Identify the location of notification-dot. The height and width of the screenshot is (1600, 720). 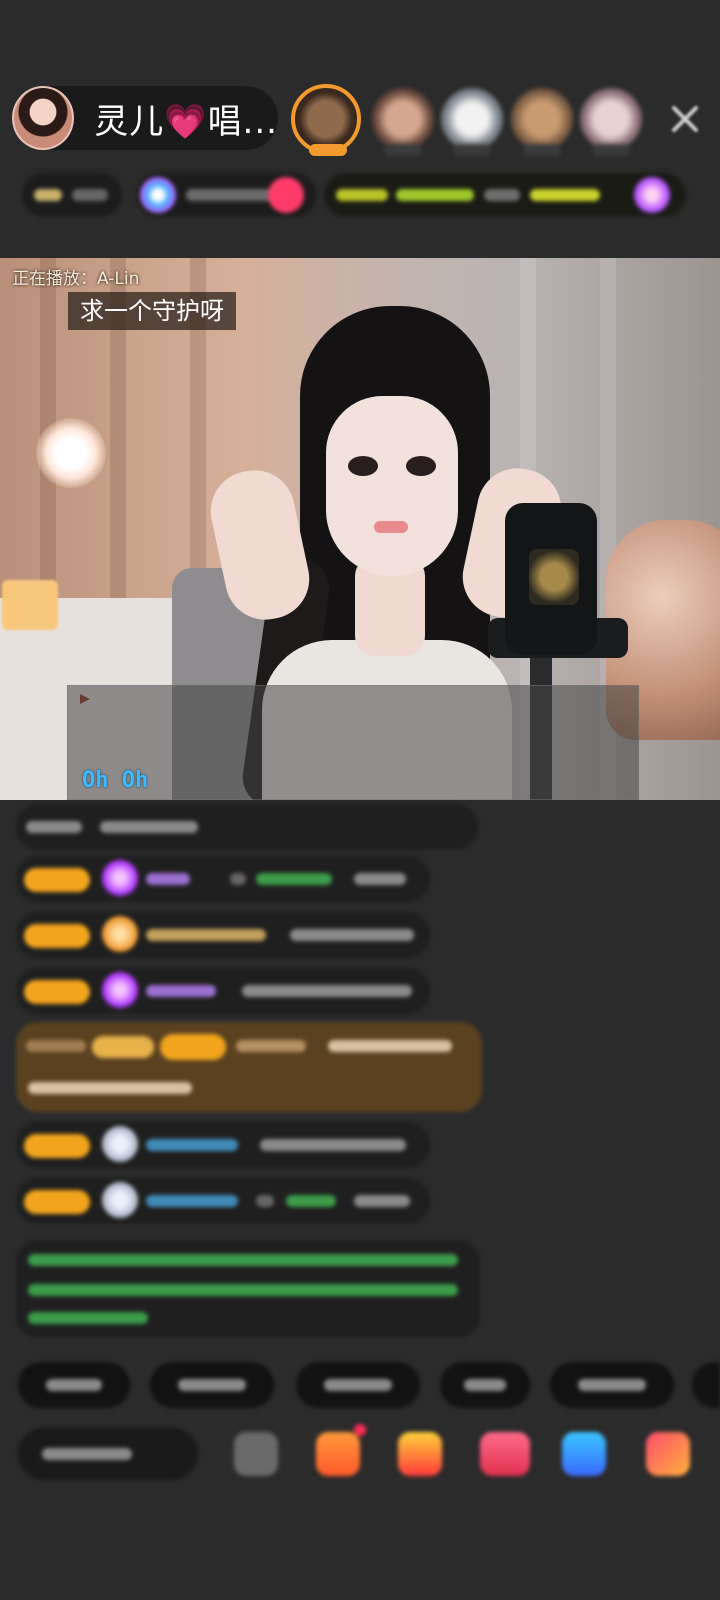
(360, 1430).